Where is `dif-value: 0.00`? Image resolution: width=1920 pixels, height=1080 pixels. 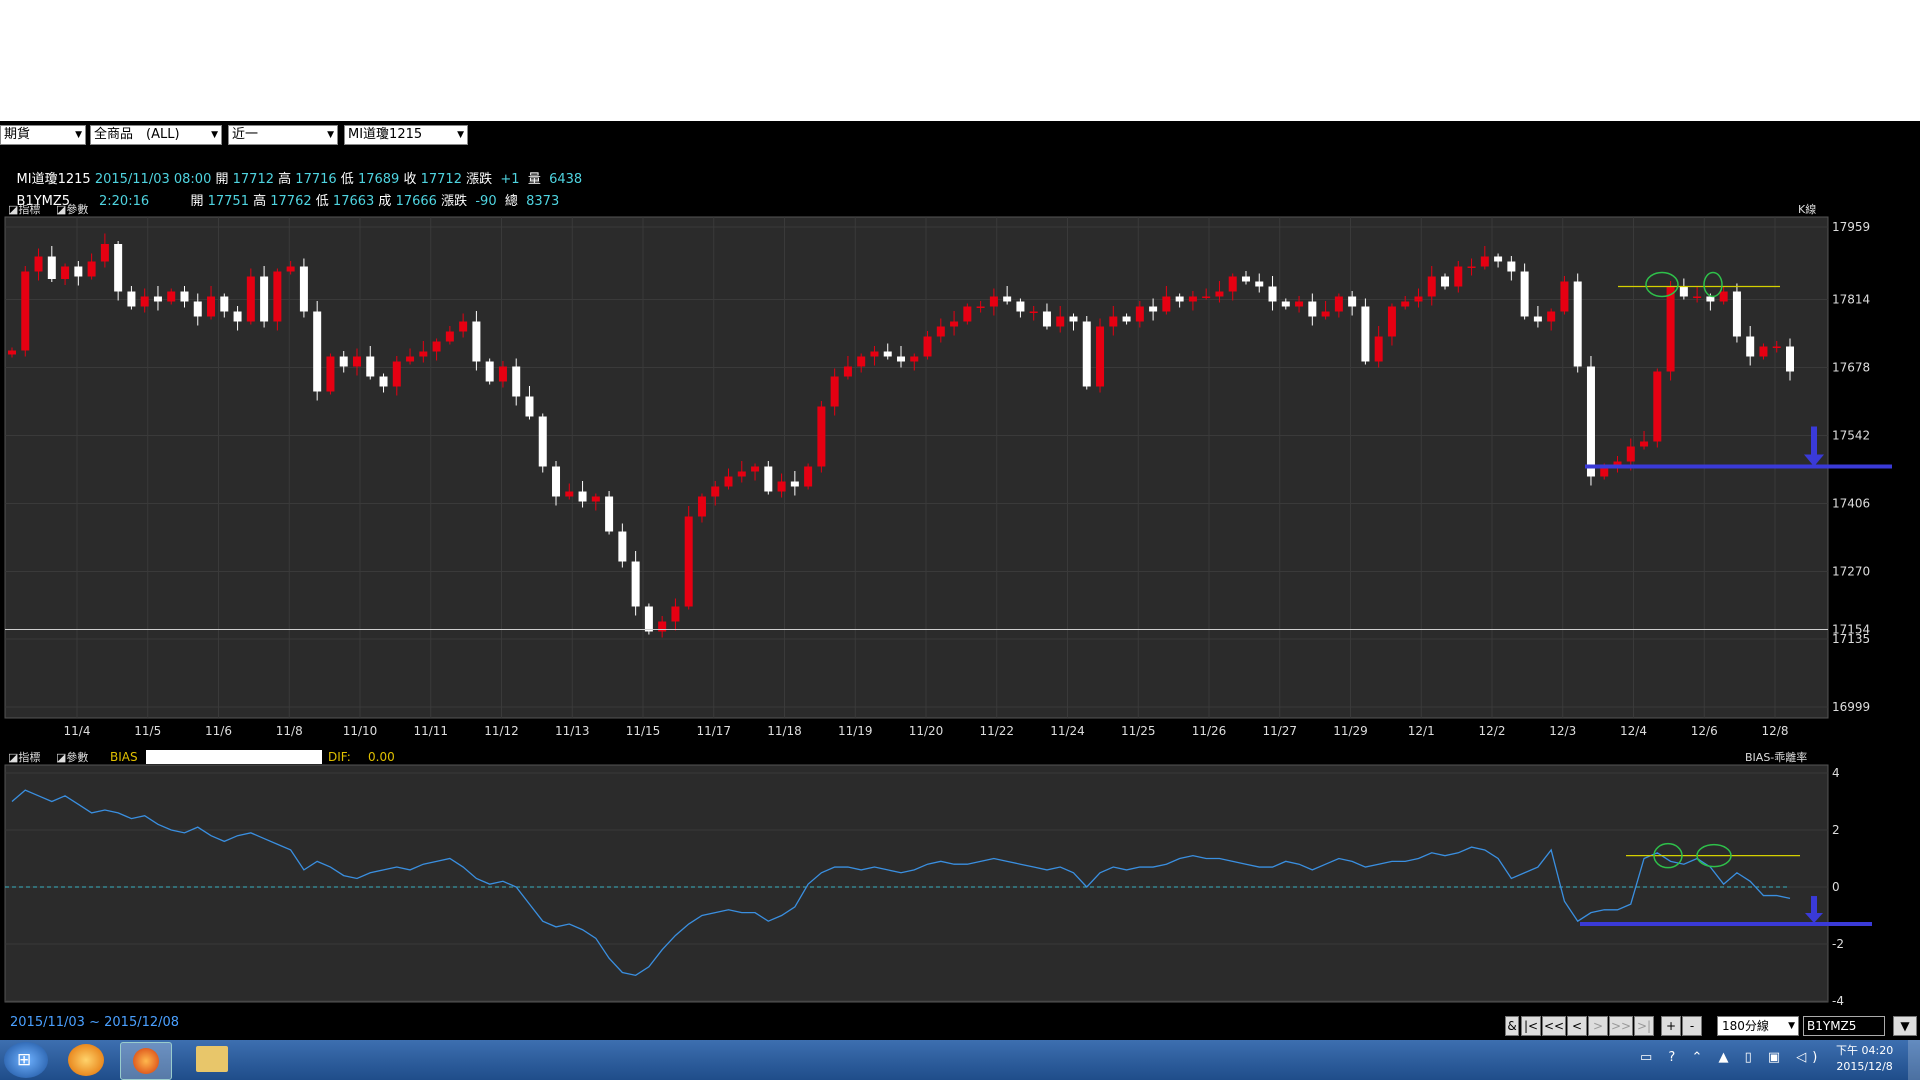 dif-value: 0.00 is located at coordinates (381, 757).